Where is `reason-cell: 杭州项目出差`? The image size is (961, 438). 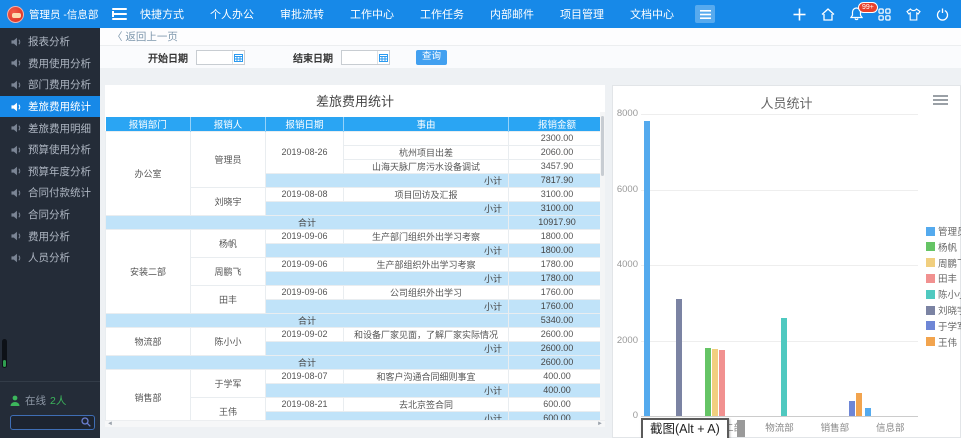
reason-cell: 杭州项目出差 is located at coordinates (426, 152).